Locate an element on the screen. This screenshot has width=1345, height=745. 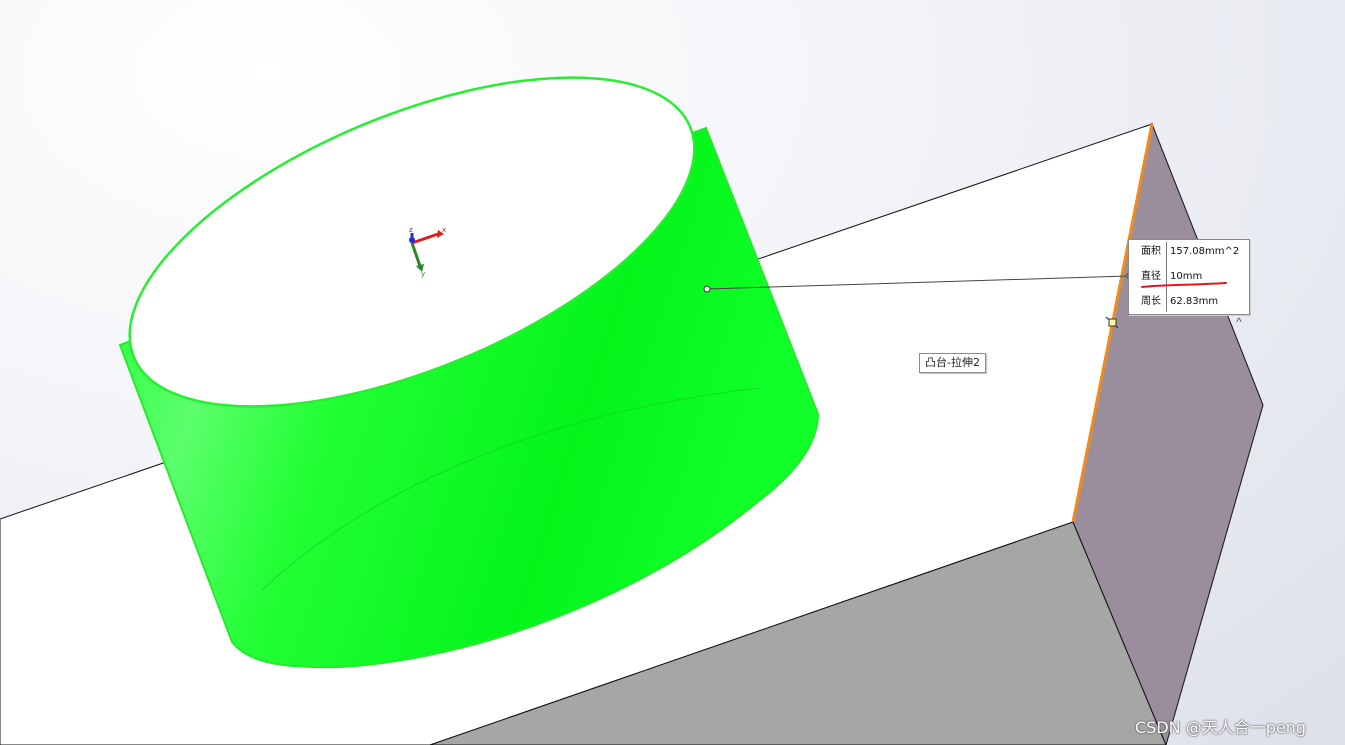
triad-z-label: z is located at coordinates (411, 230).